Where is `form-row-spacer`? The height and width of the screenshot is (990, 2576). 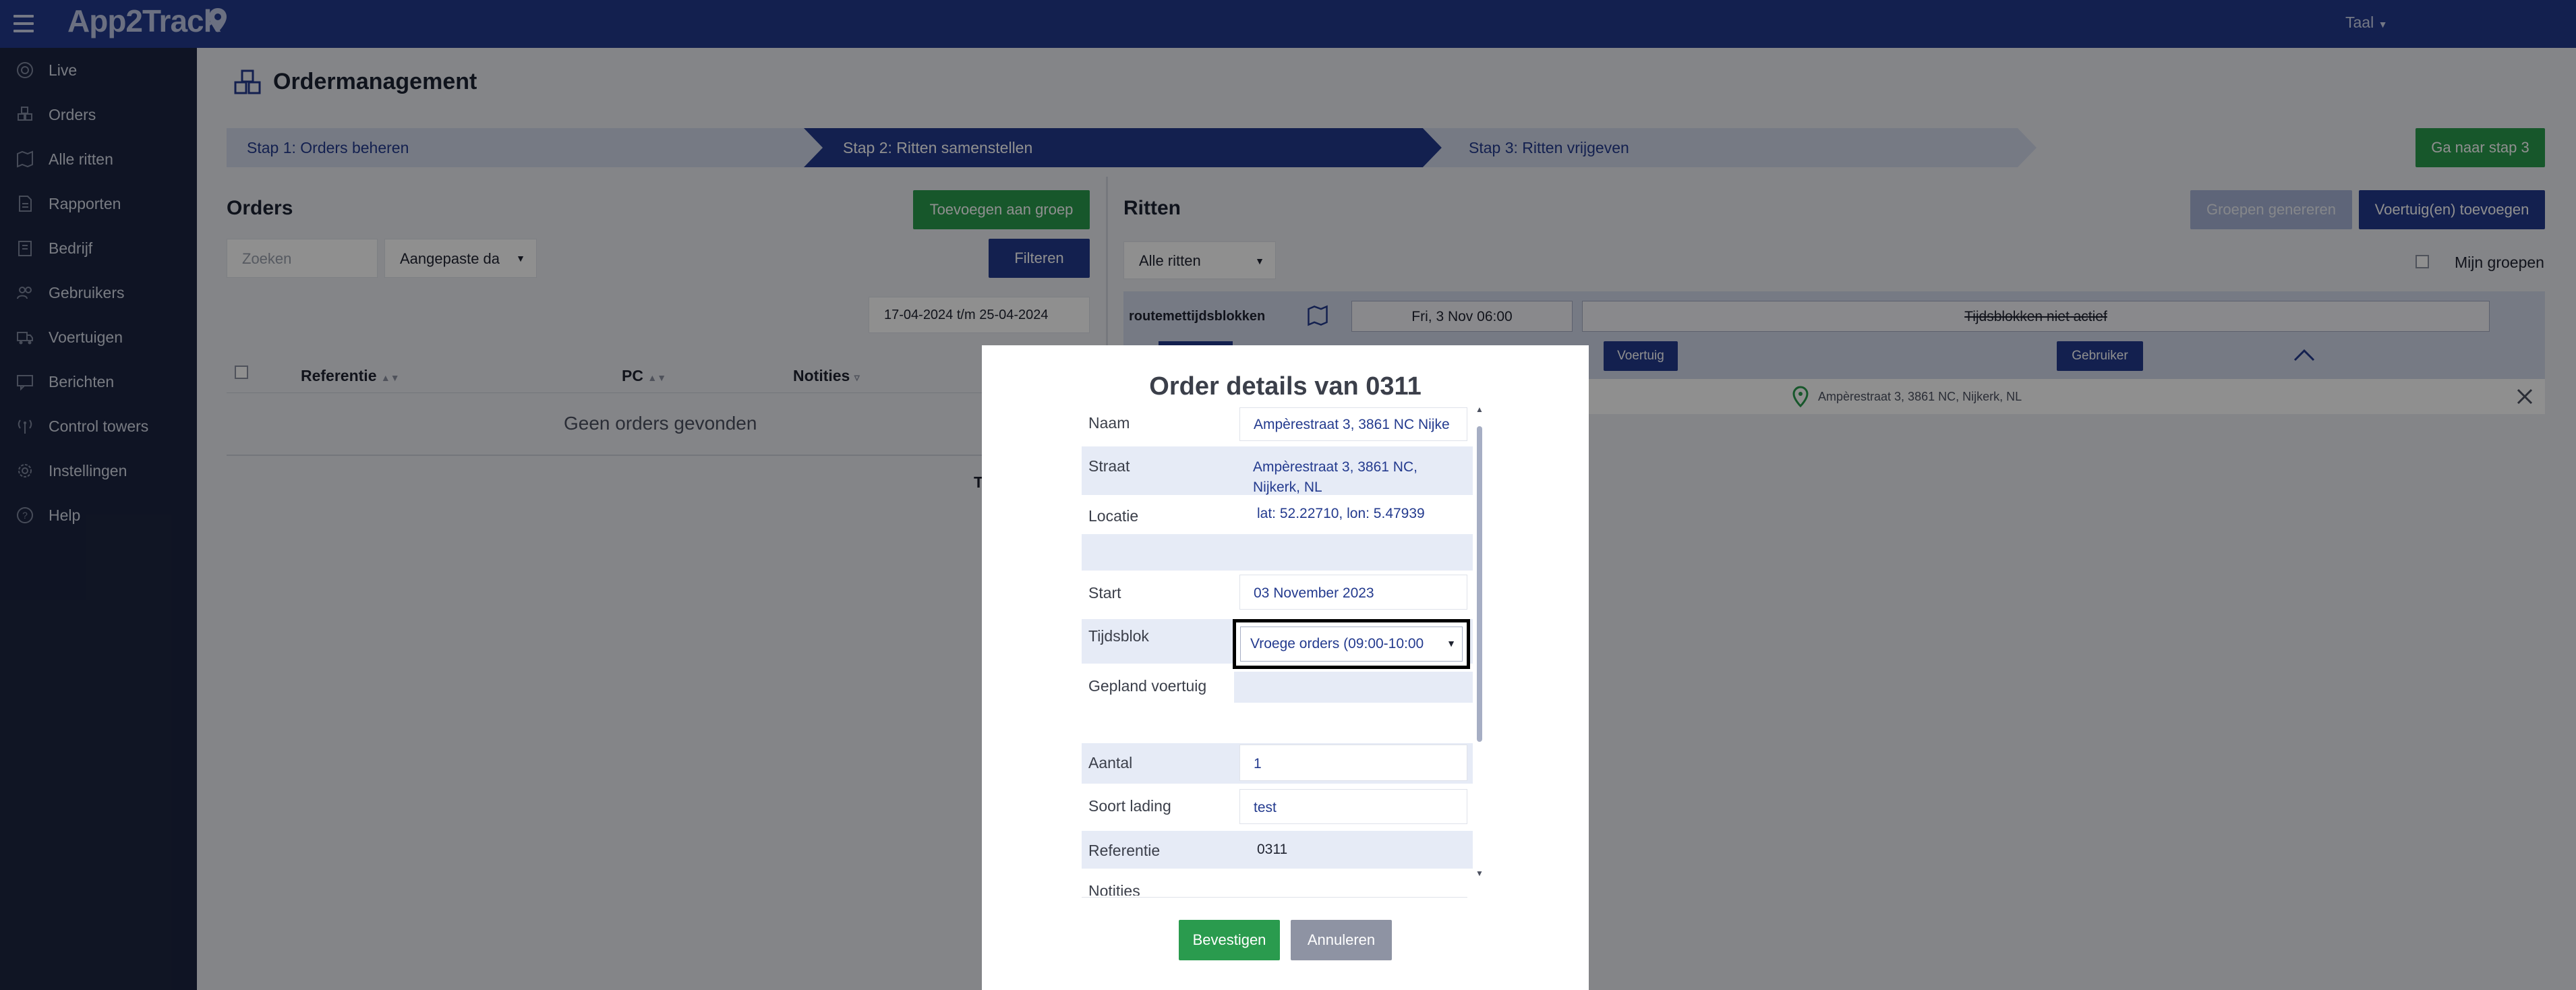 form-row-spacer is located at coordinates (1277, 552).